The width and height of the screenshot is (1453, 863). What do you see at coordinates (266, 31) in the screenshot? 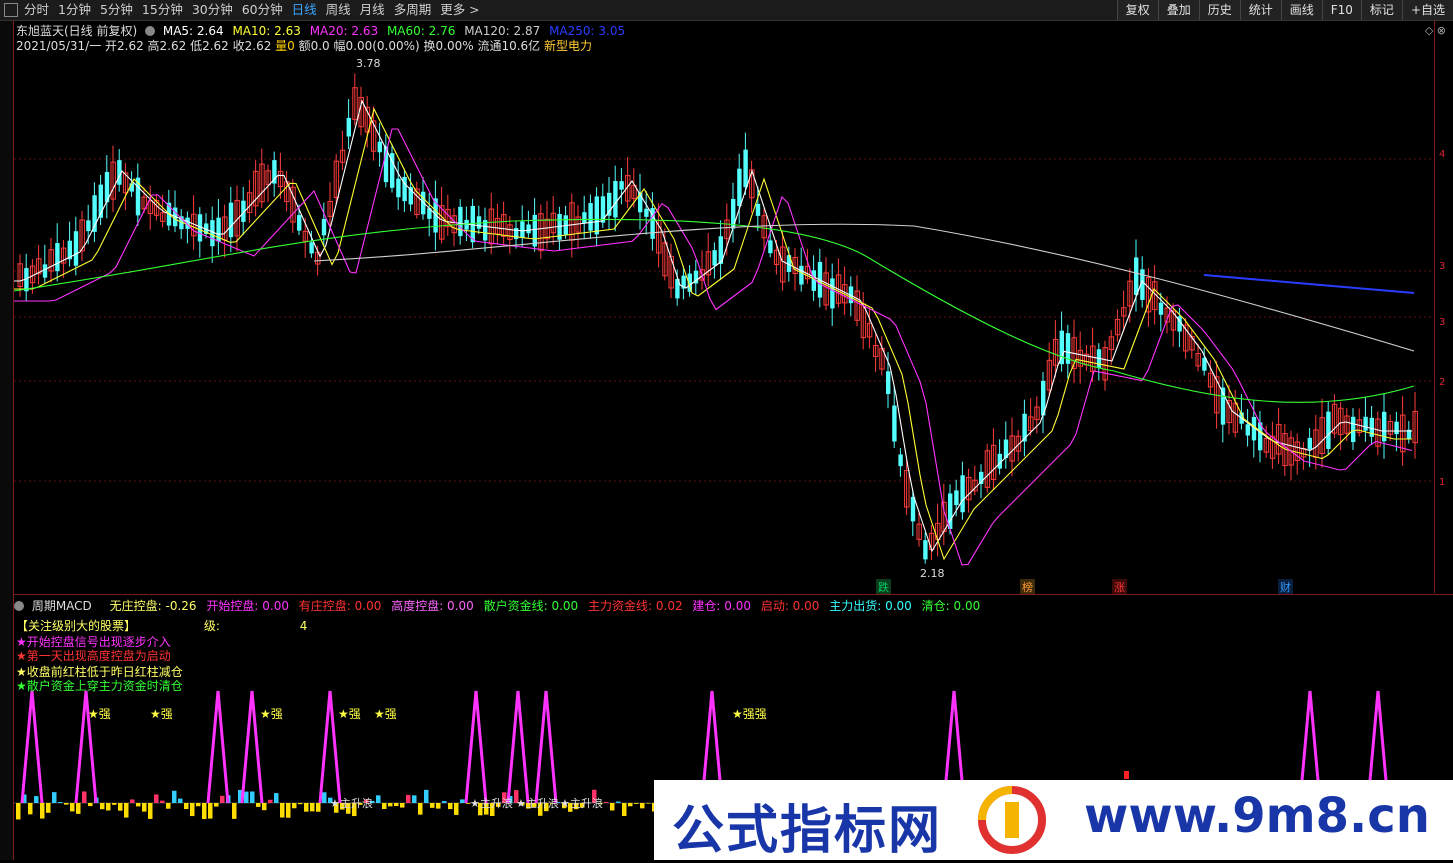
I see `ma10-value: MA10: 2.63` at bounding box center [266, 31].